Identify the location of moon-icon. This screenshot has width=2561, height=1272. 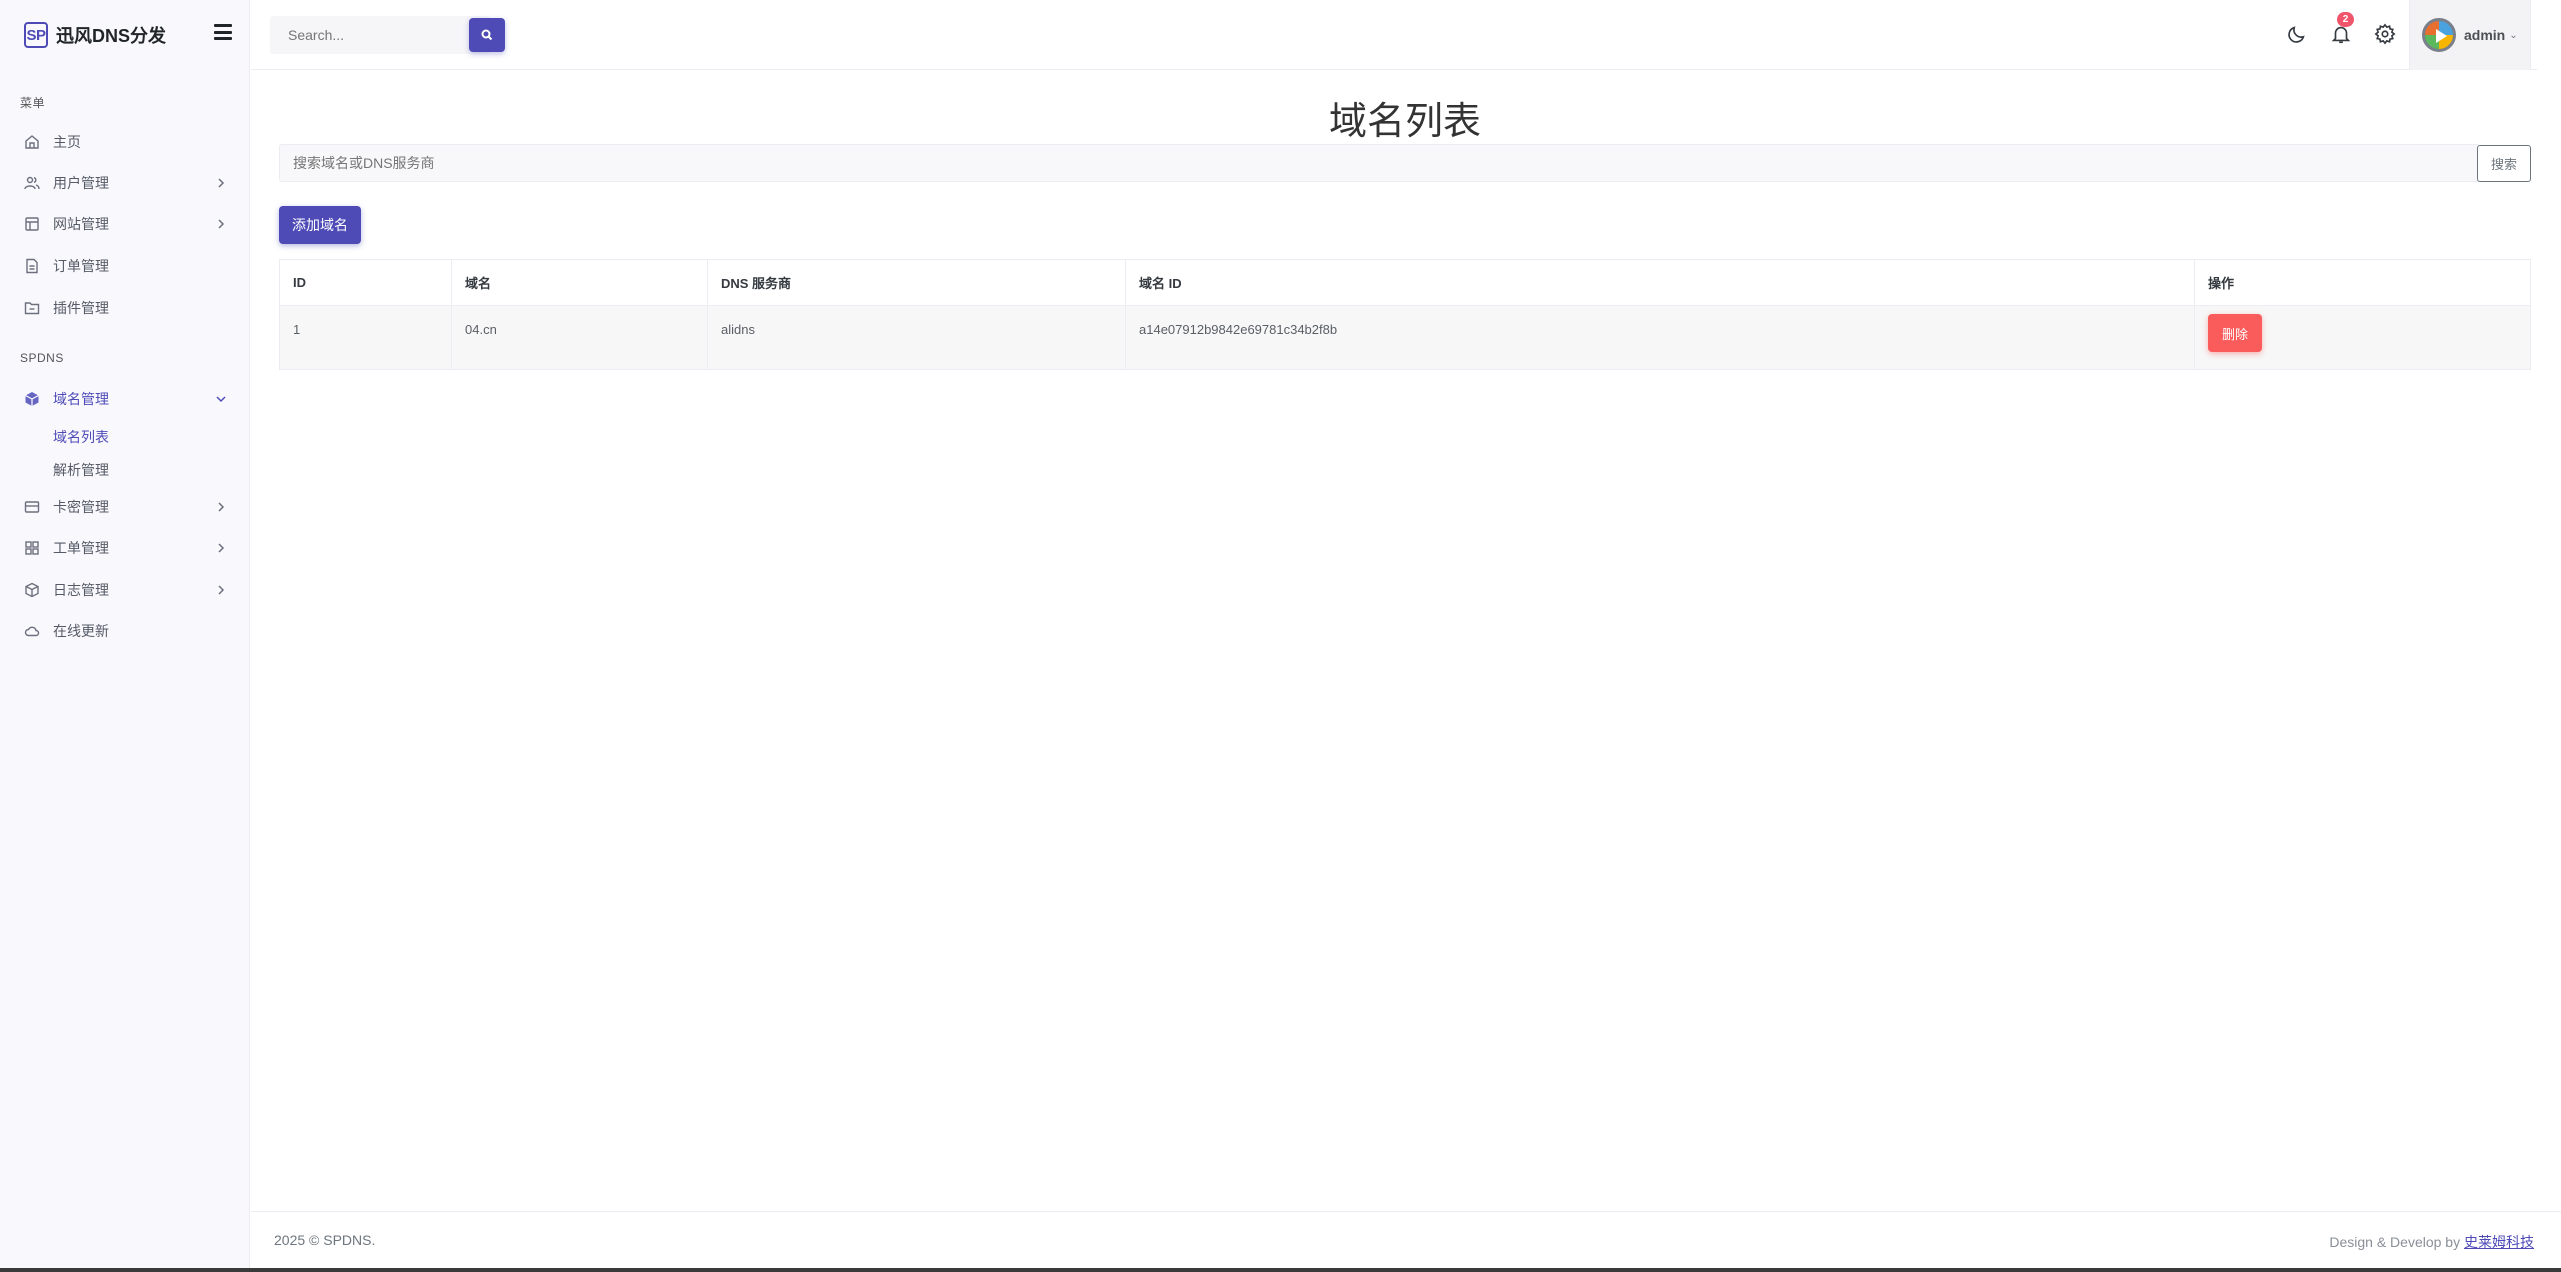
(2297, 34).